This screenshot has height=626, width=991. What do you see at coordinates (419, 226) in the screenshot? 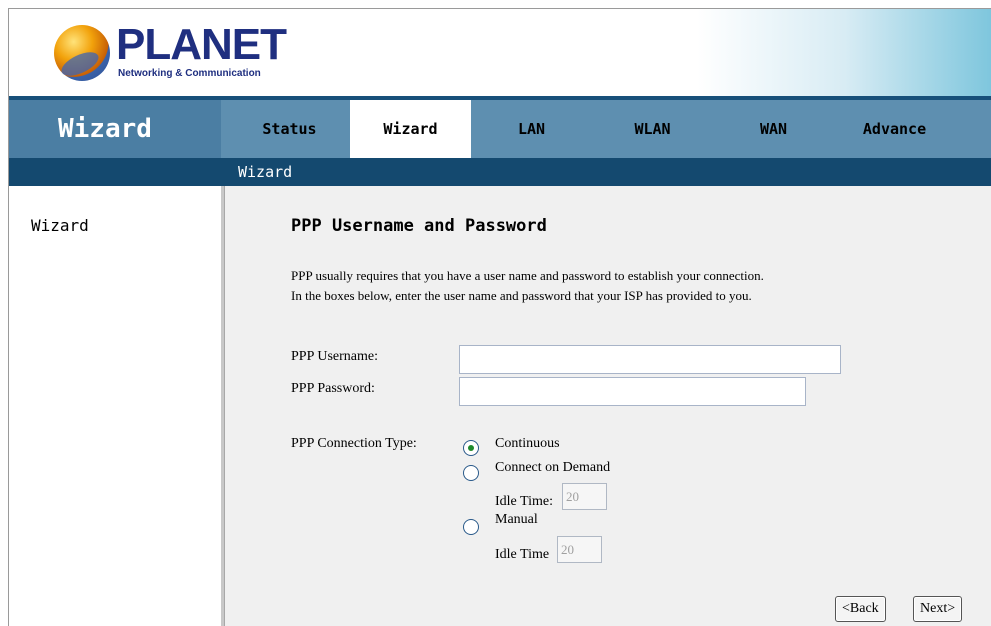
I see `page-title: PPP Username and Password` at bounding box center [419, 226].